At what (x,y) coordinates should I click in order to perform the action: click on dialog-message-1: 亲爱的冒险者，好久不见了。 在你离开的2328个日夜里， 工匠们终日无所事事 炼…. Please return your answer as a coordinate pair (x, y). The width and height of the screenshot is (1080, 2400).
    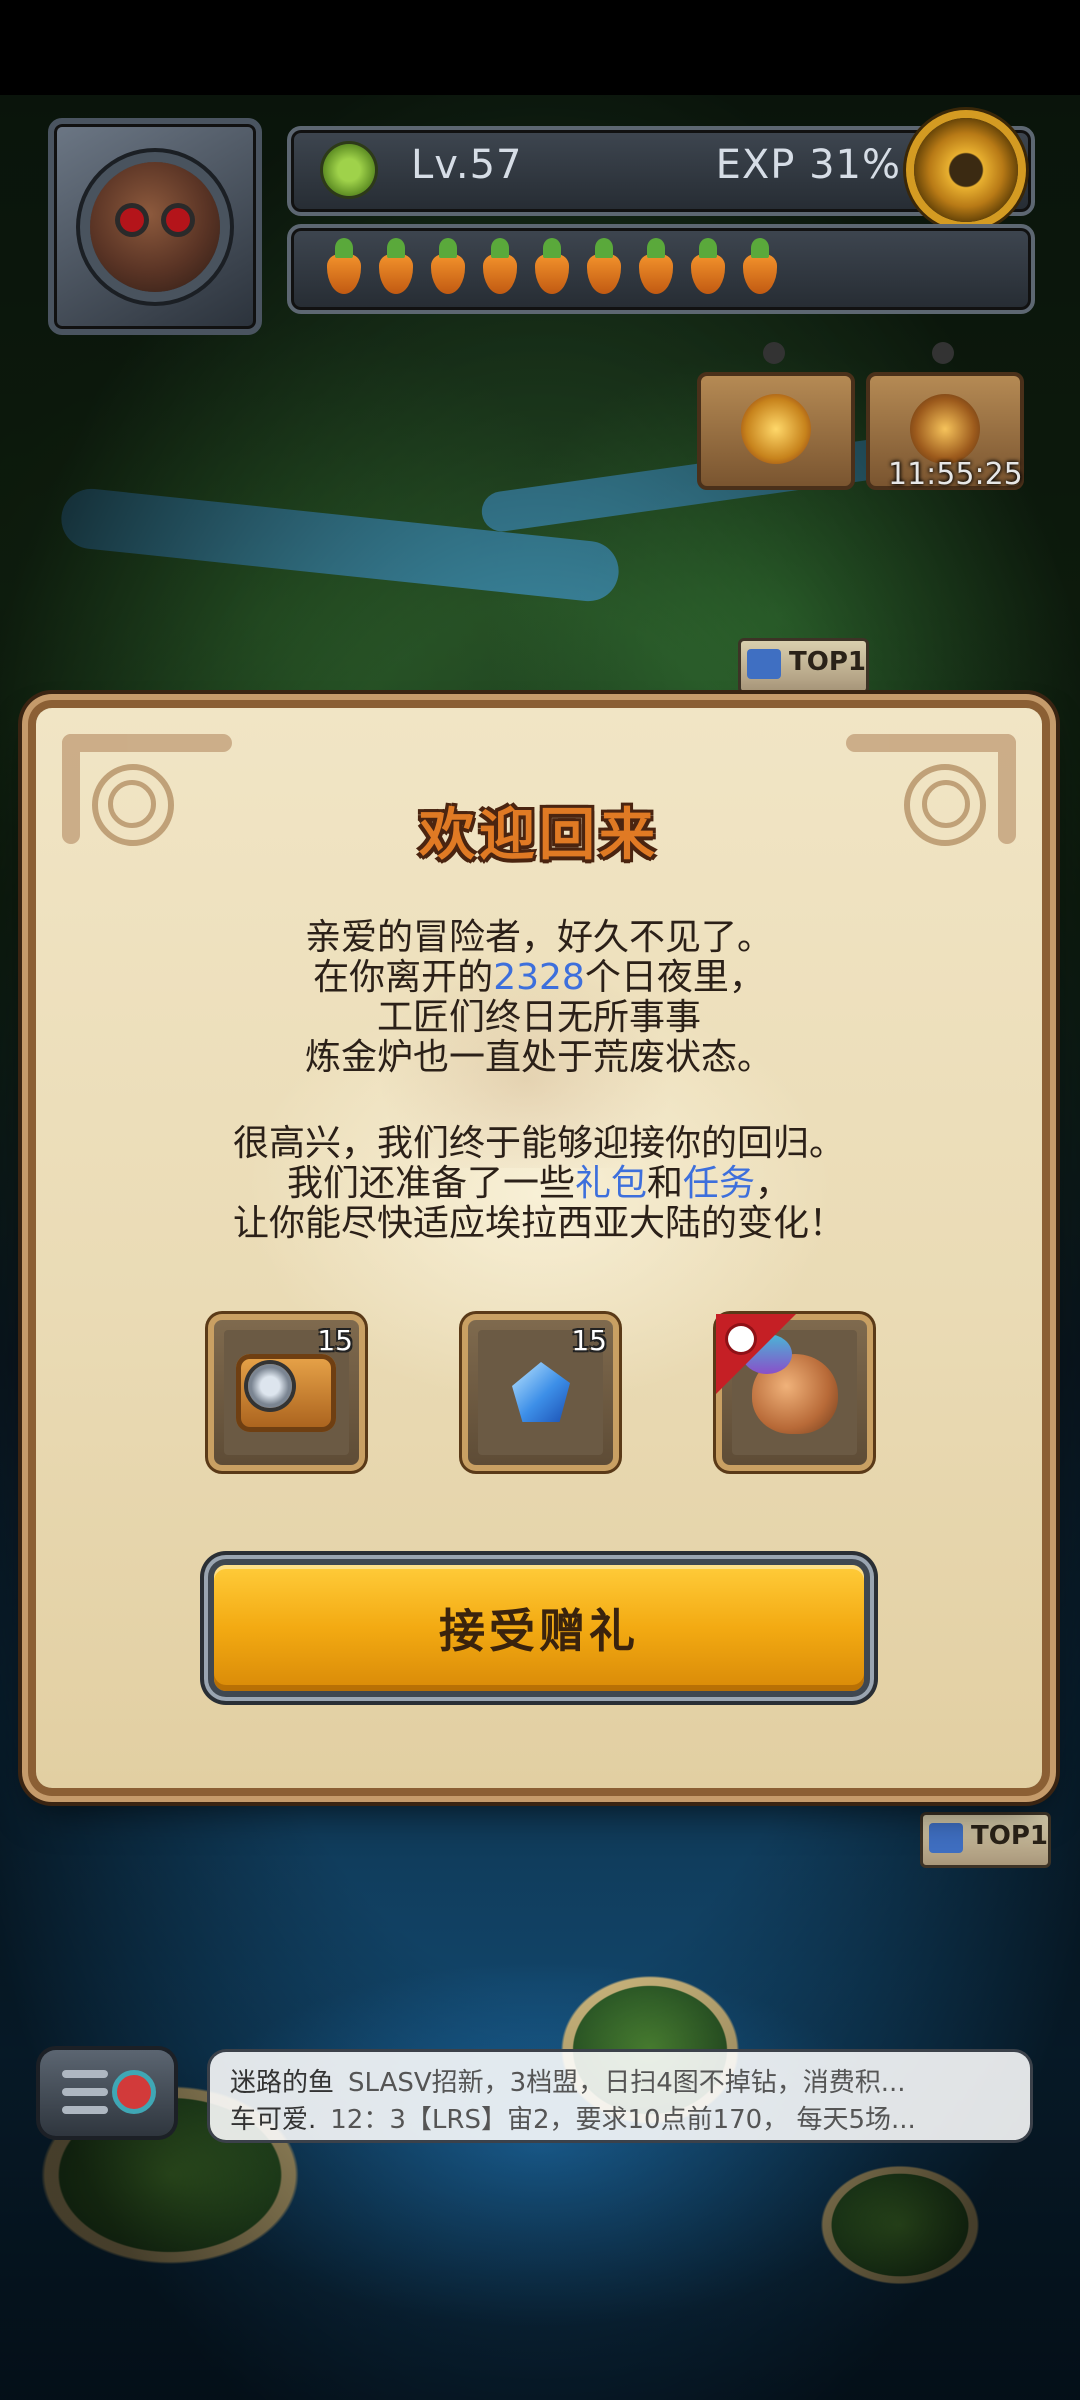
    Looking at the image, I should click on (538, 997).